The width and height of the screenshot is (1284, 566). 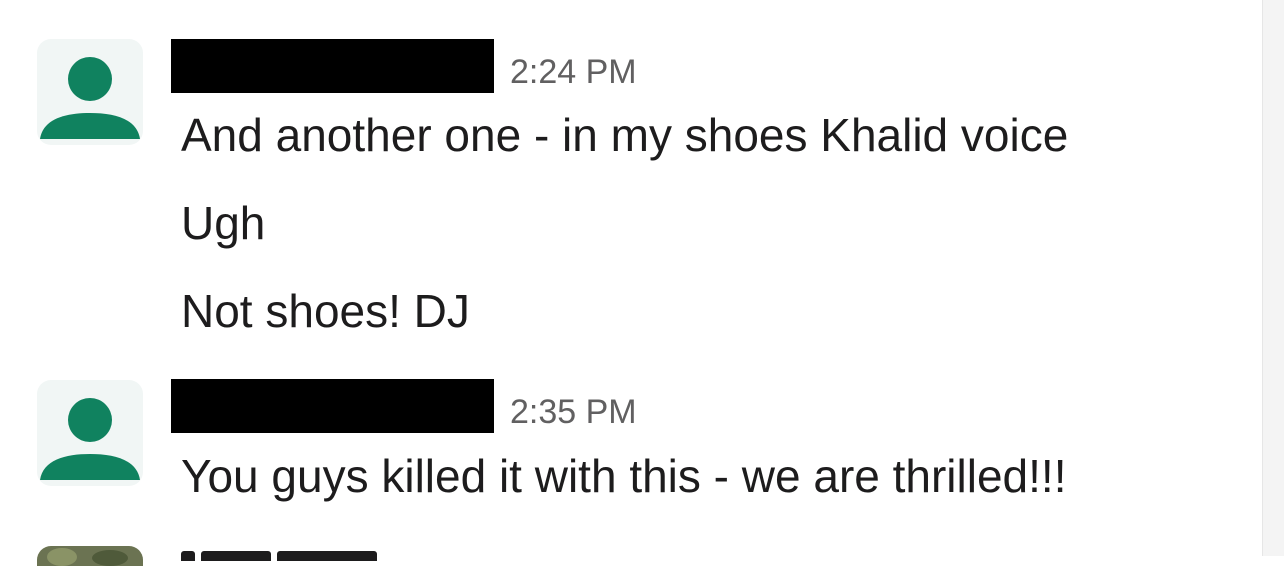 What do you see at coordinates (325, 311) in the screenshot?
I see `message-text: Not shoes! DJ` at bounding box center [325, 311].